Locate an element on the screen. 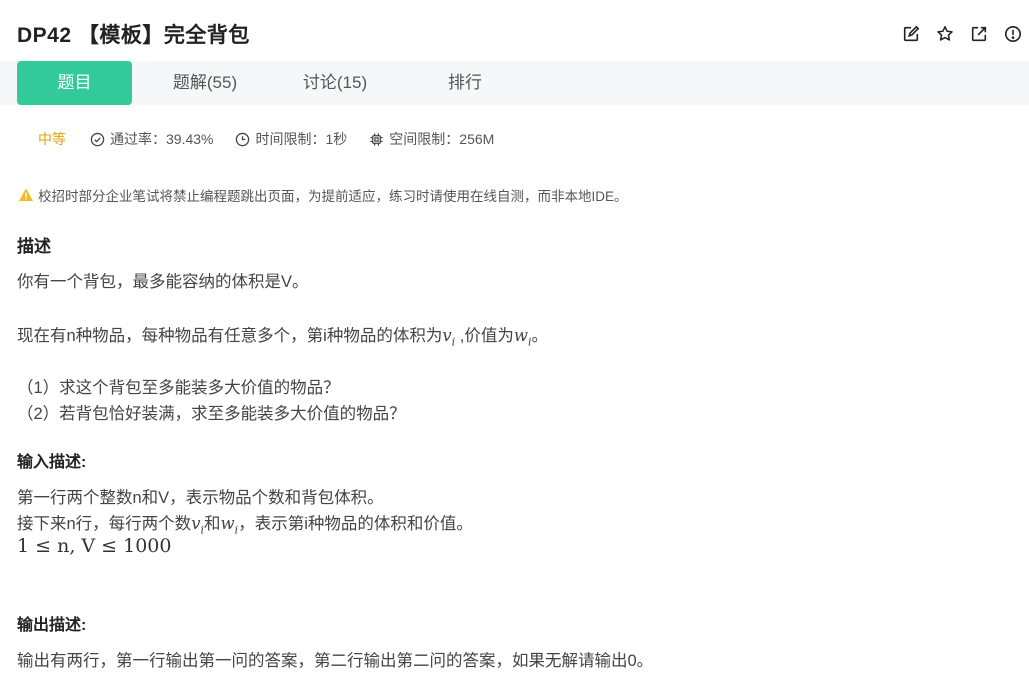 Image resolution: width=1029 pixels, height=678 pixels. input-title: 输入描述: is located at coordinates (52, 462).